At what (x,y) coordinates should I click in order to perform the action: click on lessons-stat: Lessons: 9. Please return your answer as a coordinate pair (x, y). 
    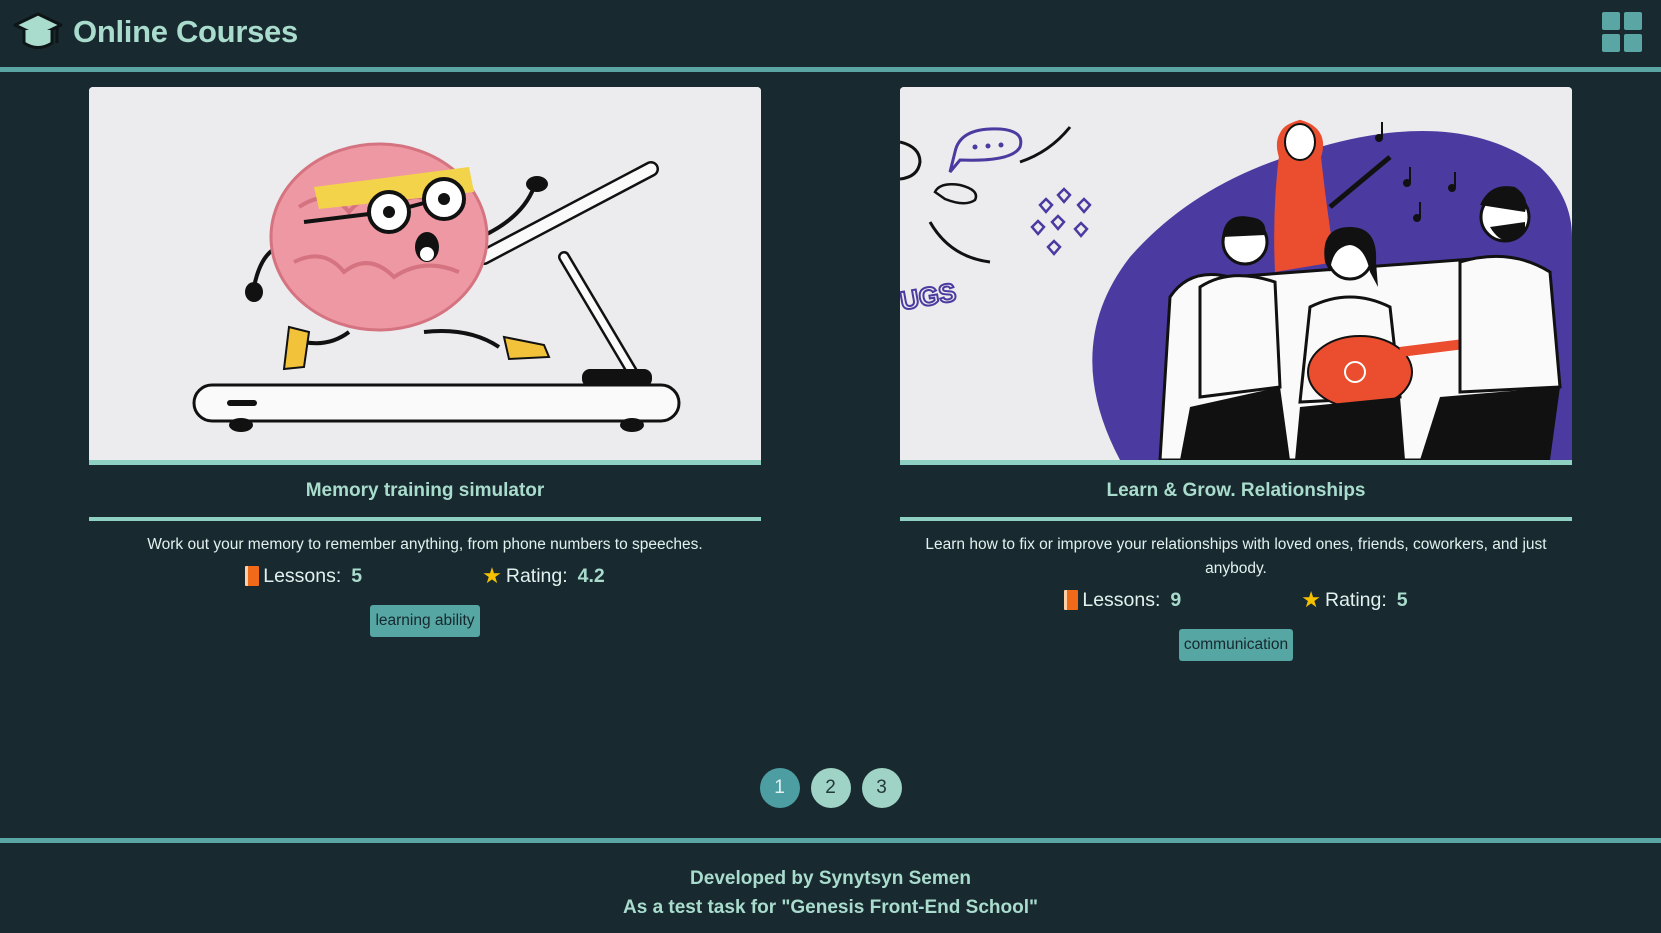
    Looking at the image, I should click on (1122, 600).